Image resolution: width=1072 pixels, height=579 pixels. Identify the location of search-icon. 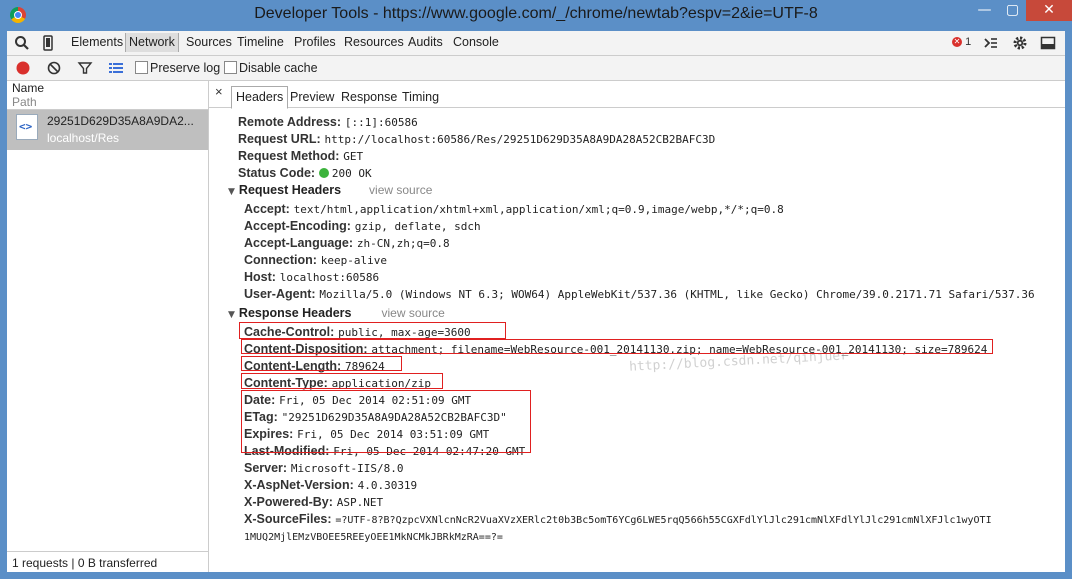
(22, 43).